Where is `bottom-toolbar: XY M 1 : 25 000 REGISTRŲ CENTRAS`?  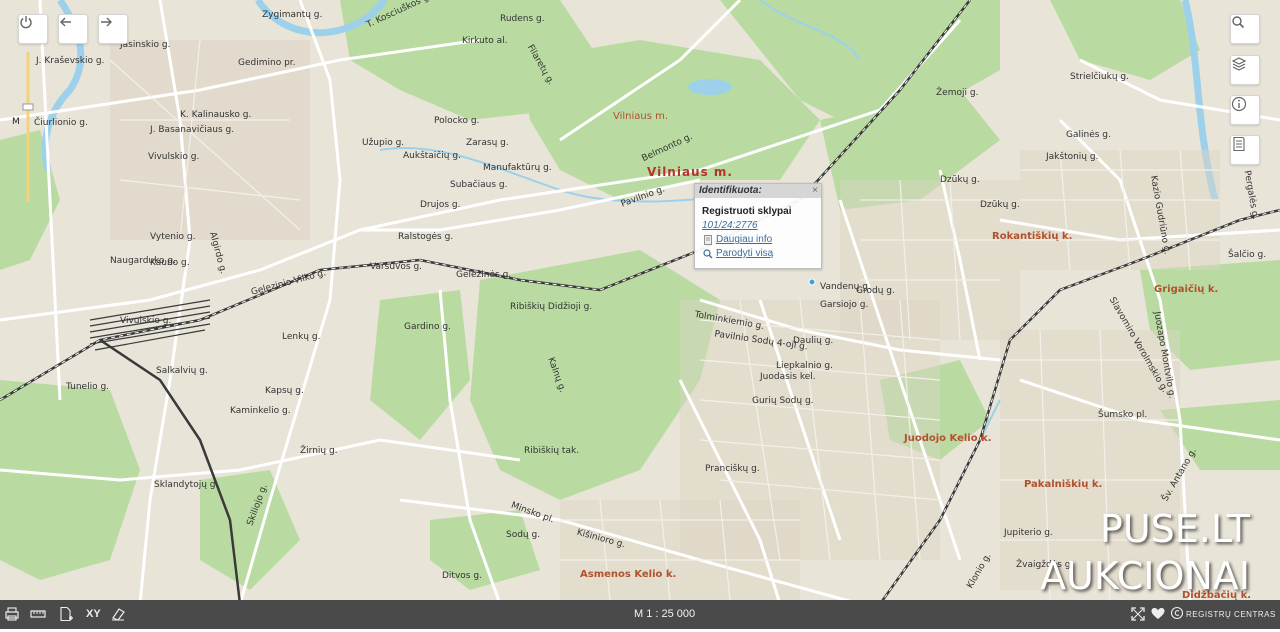
bottom-toolbar: XY M 1 : 25 000 REGISTRŲ CENTRAS is located at coordinates (640, 614).